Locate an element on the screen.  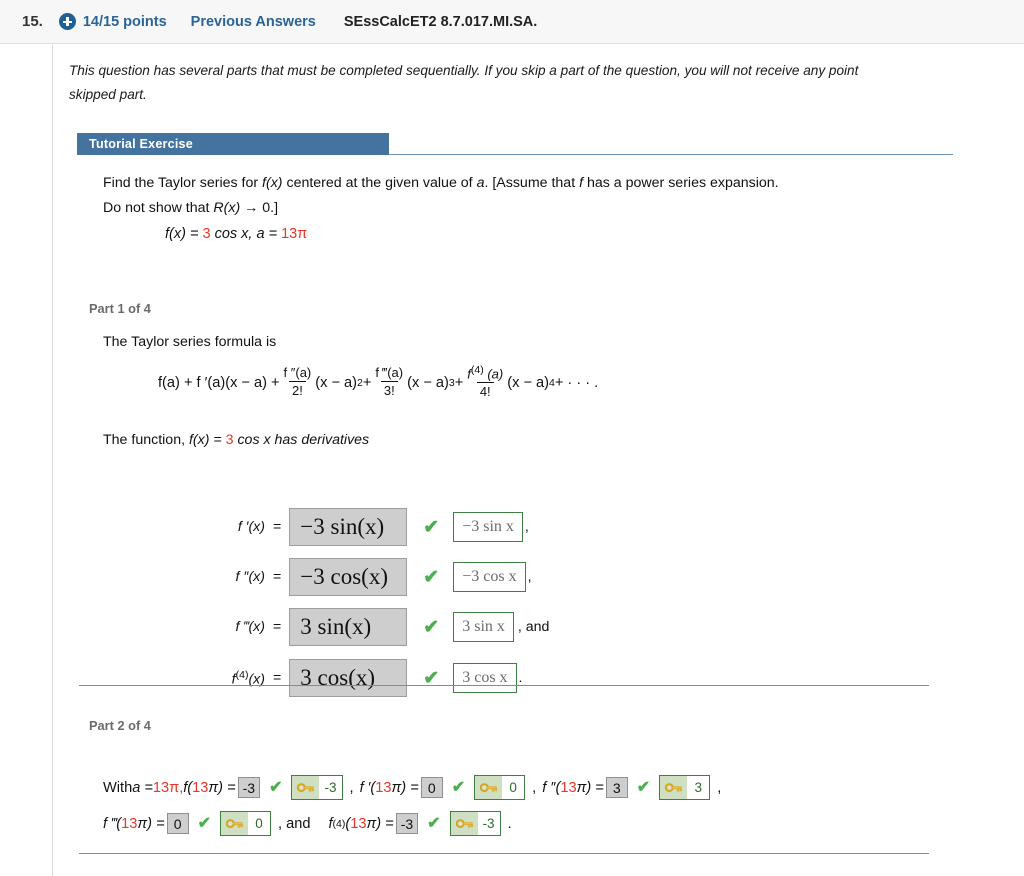
answer-key-value: 3 sin x is located at coordinates (483, 626).